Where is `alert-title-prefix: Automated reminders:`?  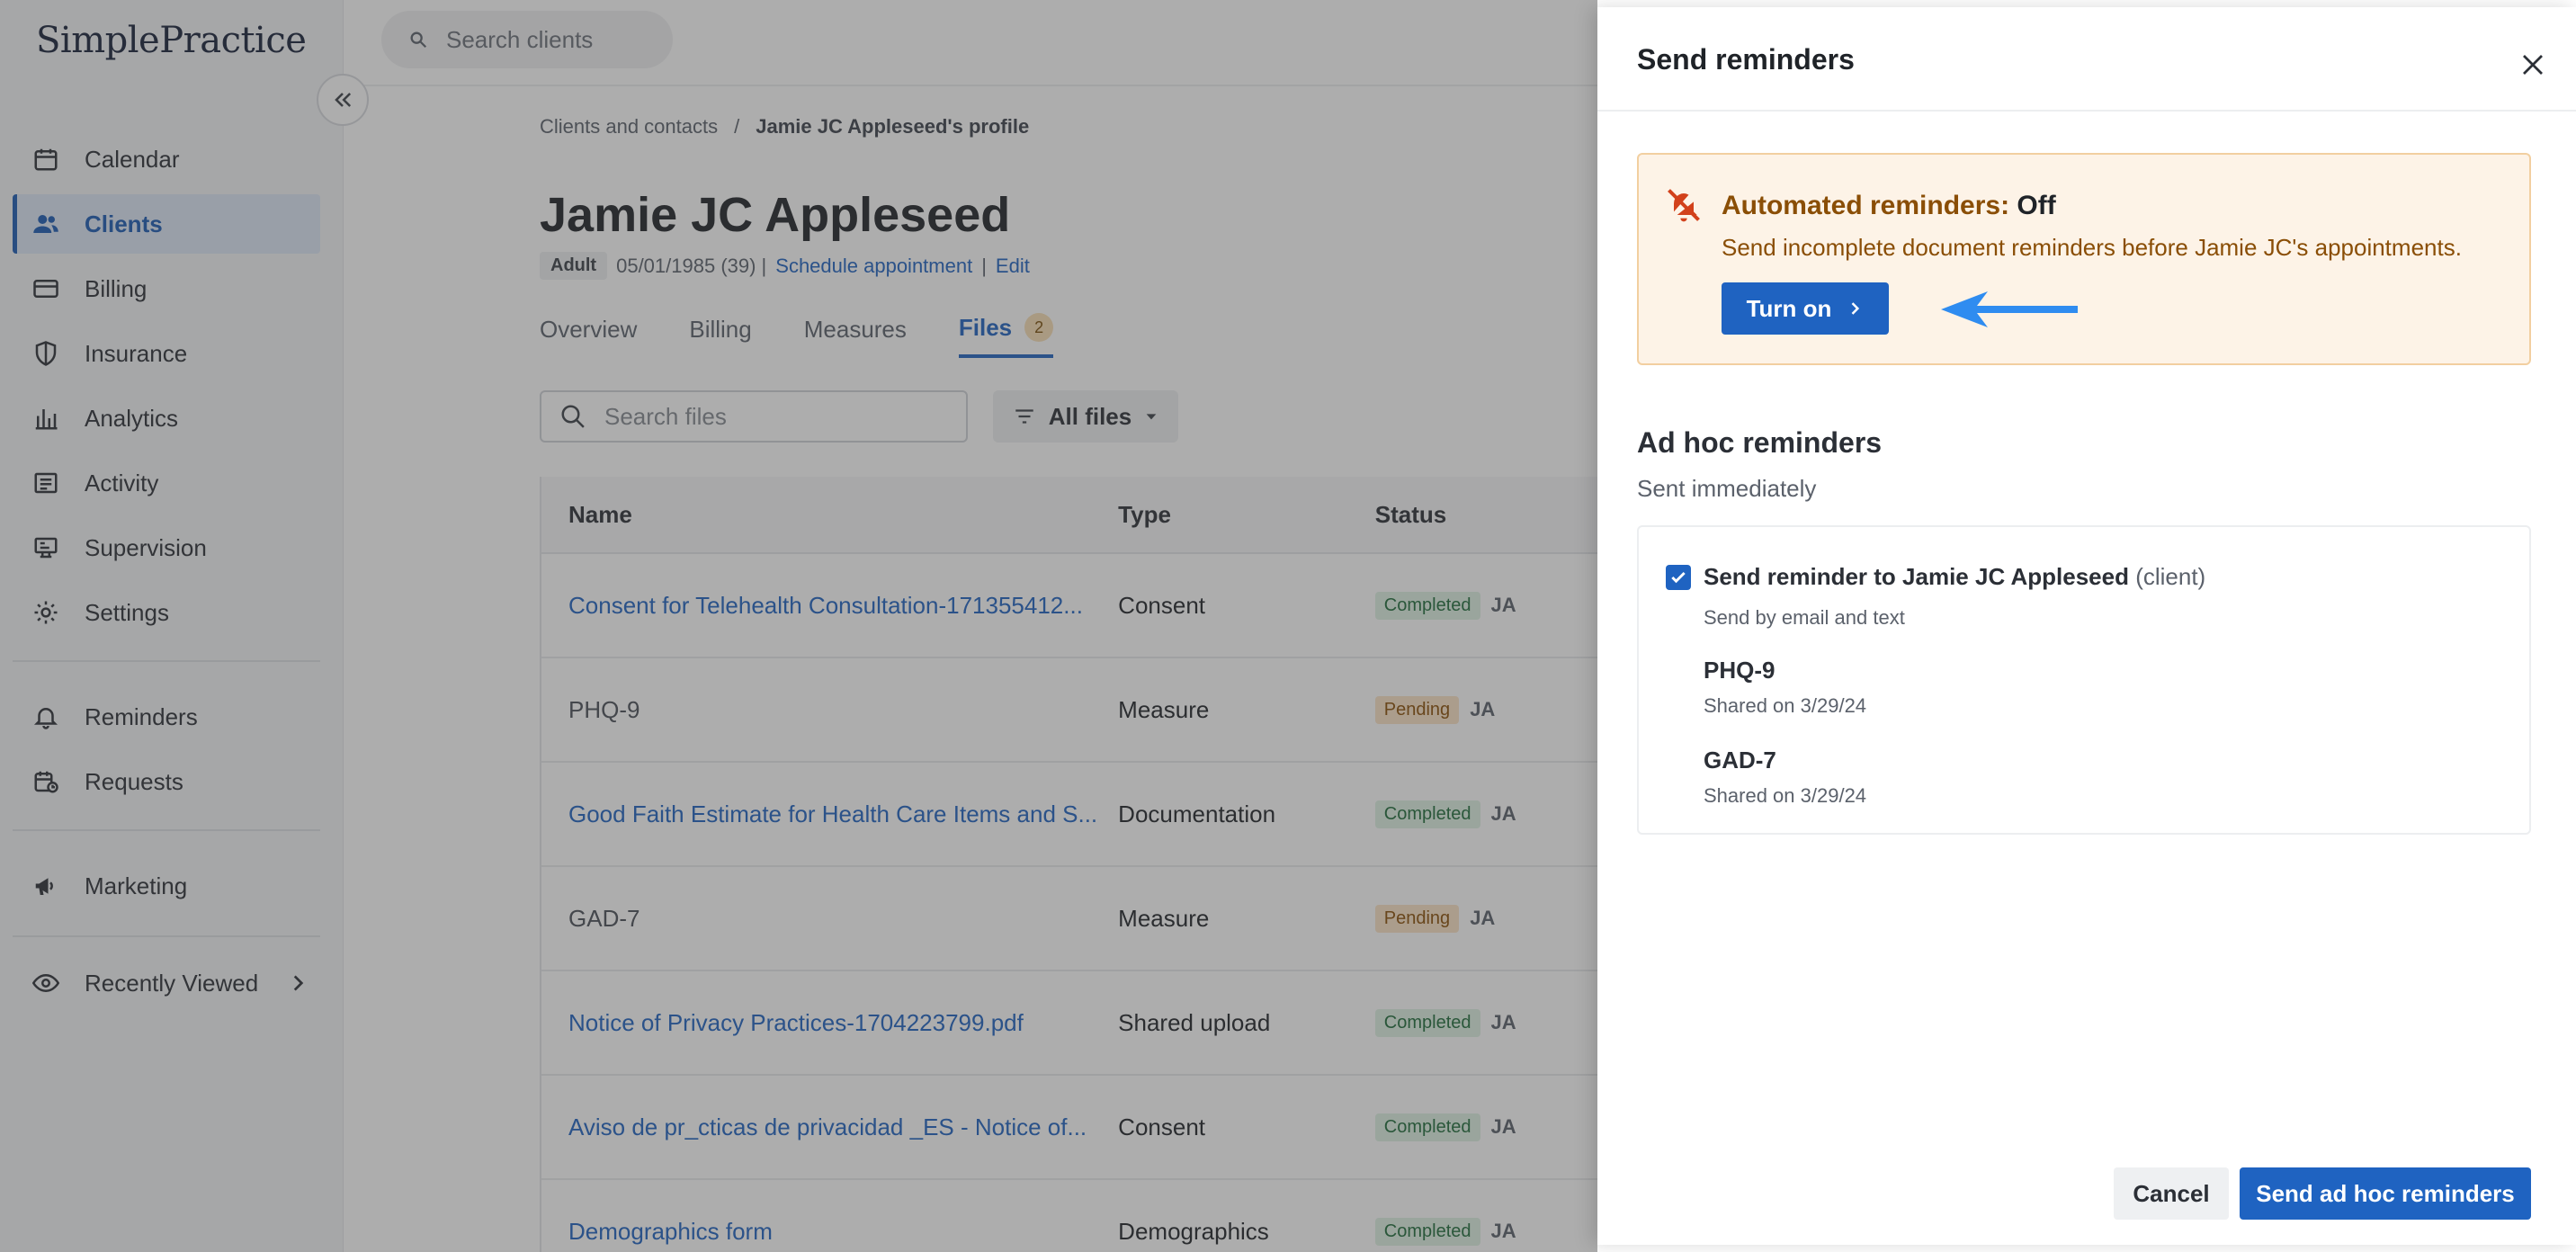
alert-title-prefix: Automated reminders: is located at coordinates (1866, 206).